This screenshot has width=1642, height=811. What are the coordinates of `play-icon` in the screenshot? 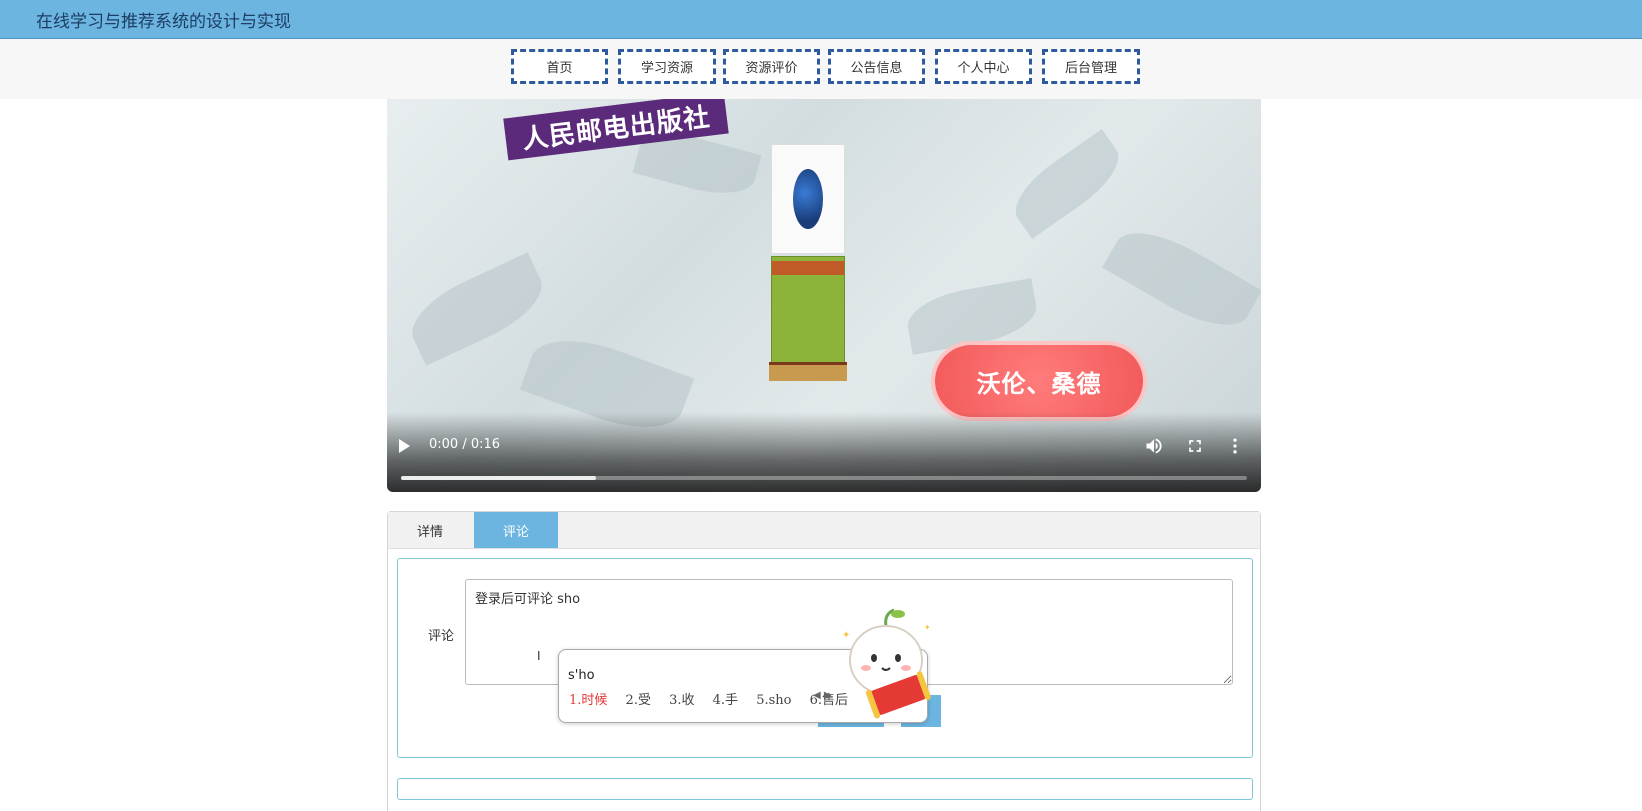 It's located at (404, 446).